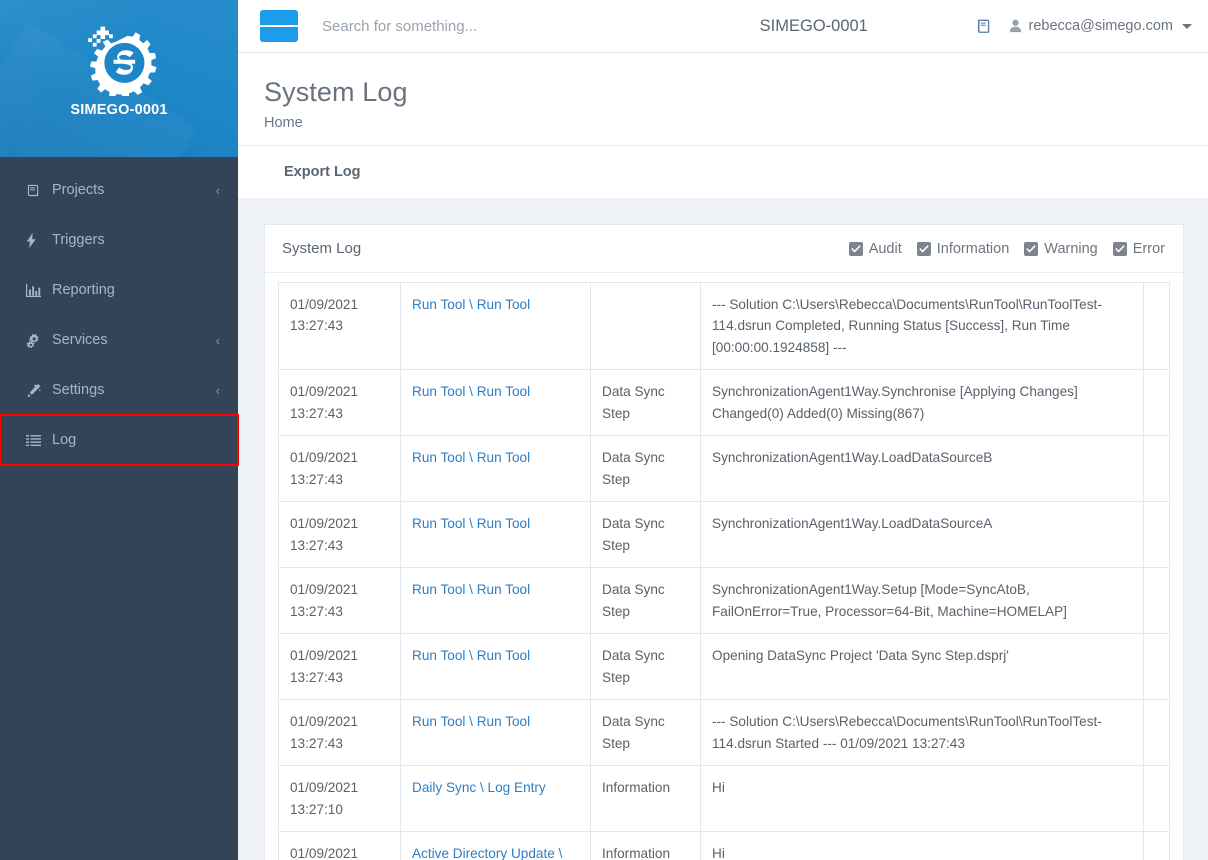  Describe the element at coordinates (1071, 248) in the screenshot. I see `filter-label: Warning` at that location.